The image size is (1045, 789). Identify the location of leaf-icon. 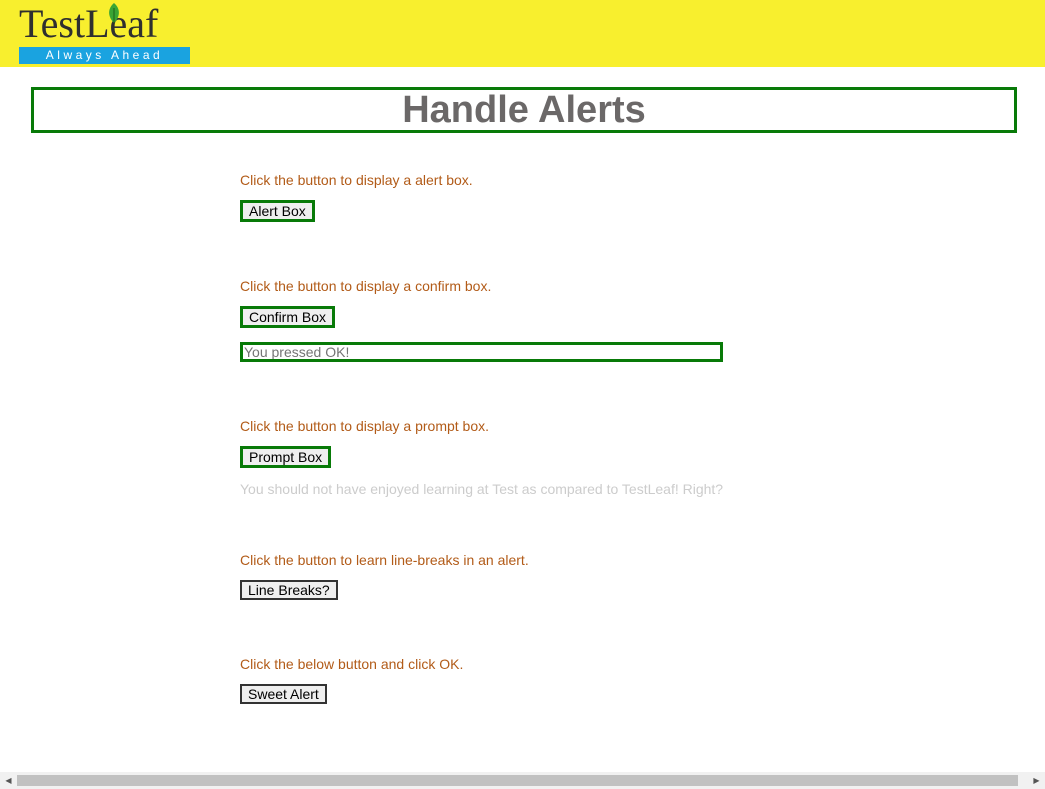
(114, 13).